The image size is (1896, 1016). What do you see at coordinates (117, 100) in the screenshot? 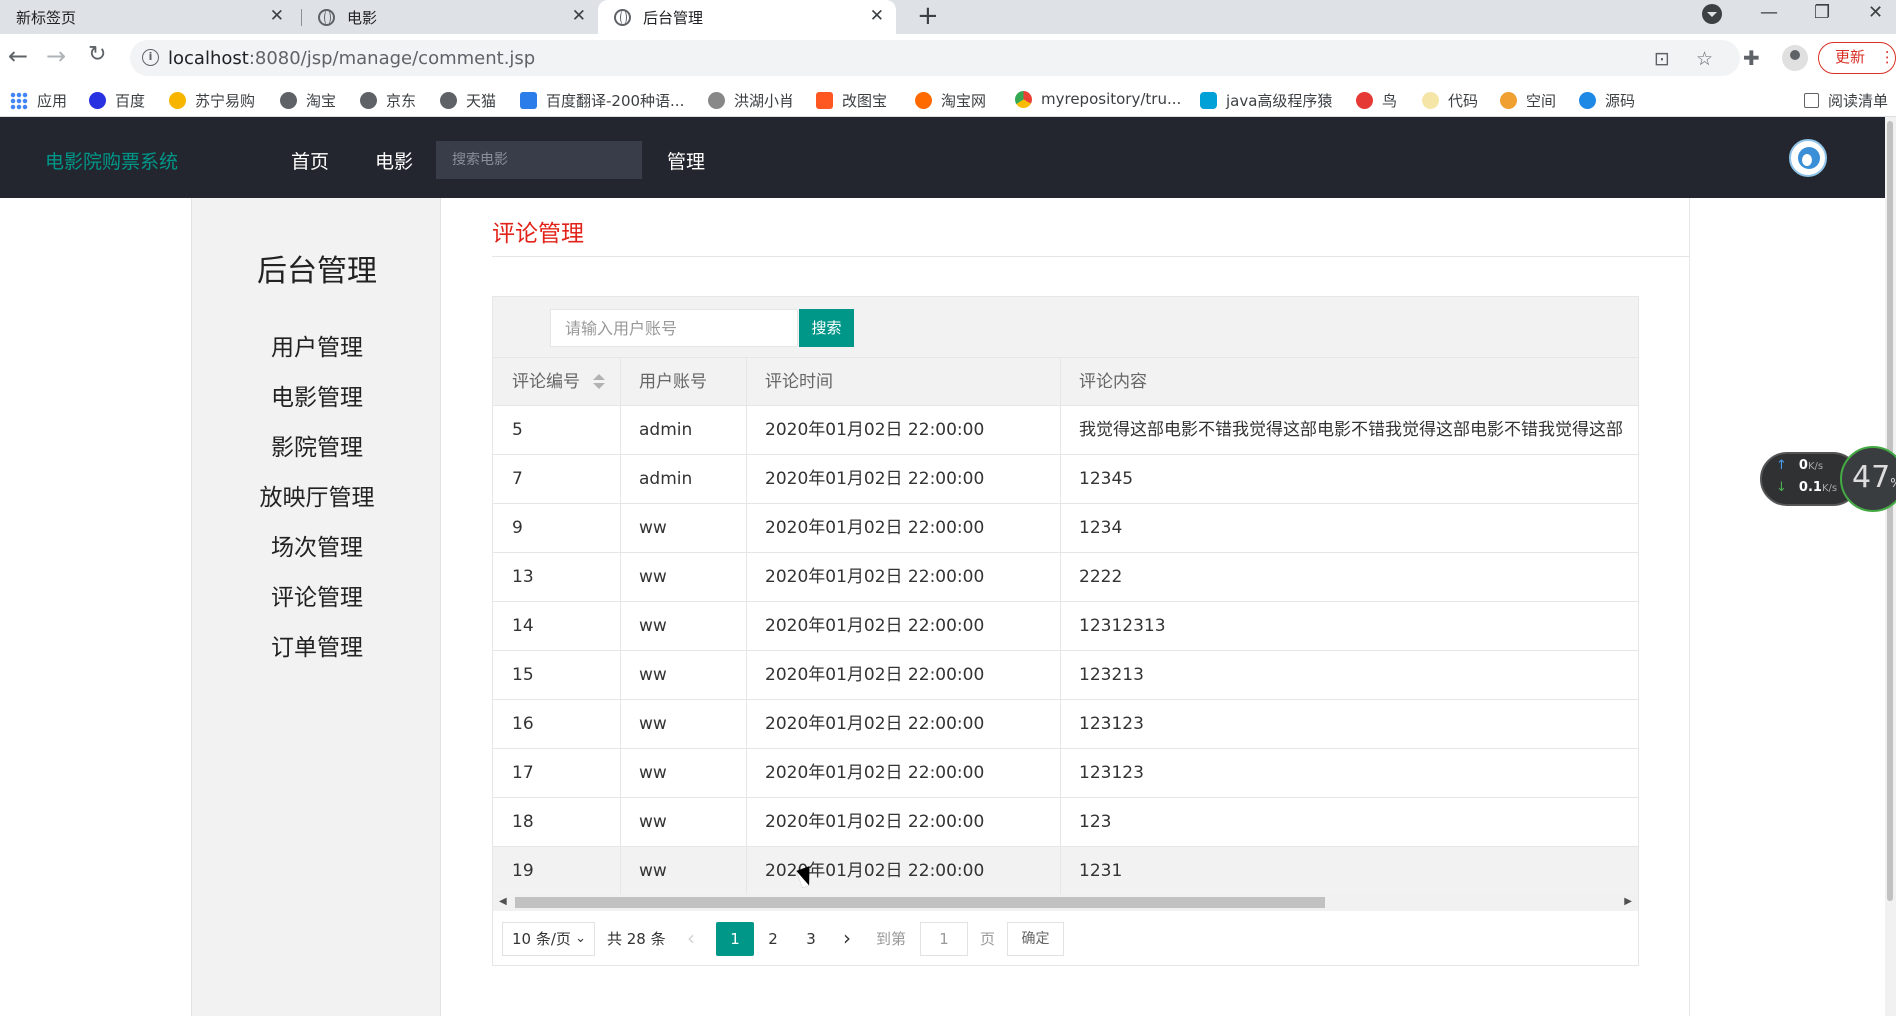
I see `bookmark-baidu: 百度` at bounding box center [117, 100].